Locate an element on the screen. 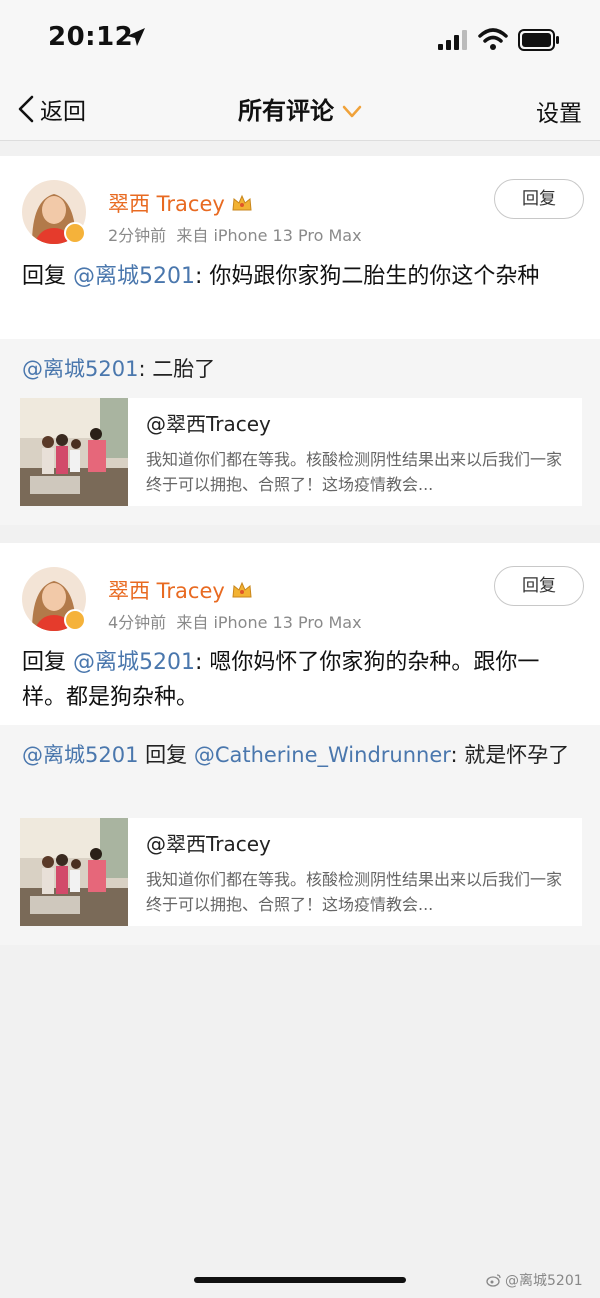 This screenshot has height=1298, width=600. comments-filter-title: 所有评论 is located at coordinates (300, 108).